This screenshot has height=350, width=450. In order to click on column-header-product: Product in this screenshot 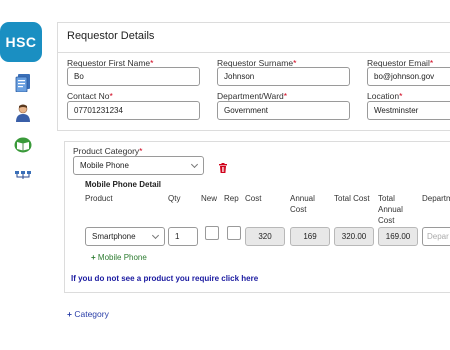, I will do `click(99, 198)`.